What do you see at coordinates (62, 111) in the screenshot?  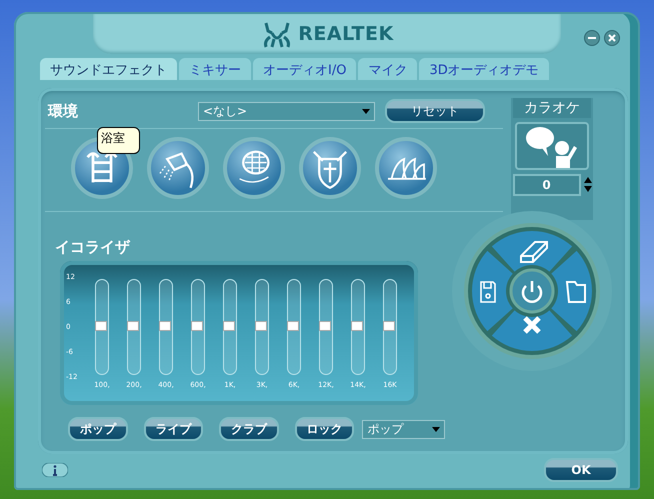 I see `environment-label: 環境` at bounding box center [62, 111].